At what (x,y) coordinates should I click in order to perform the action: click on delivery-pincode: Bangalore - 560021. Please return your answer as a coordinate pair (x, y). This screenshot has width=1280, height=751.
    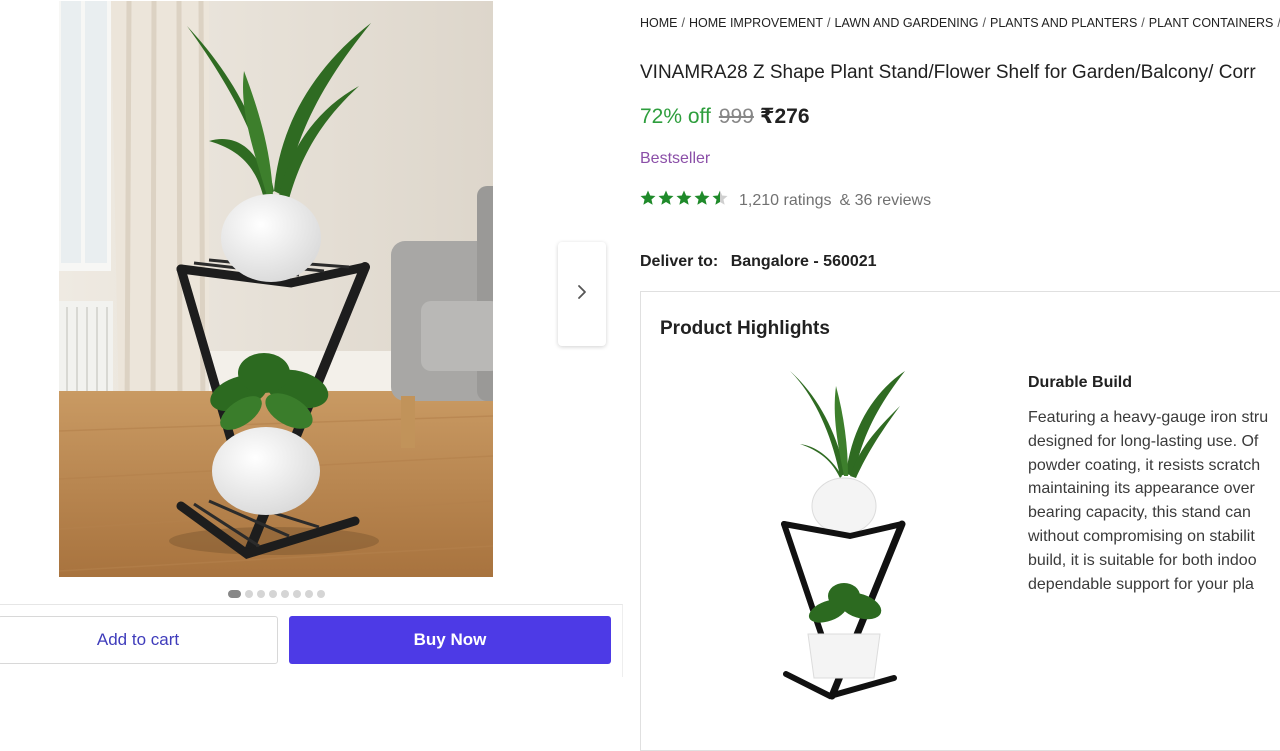
    Looking at the image, I should click on (804, 261).